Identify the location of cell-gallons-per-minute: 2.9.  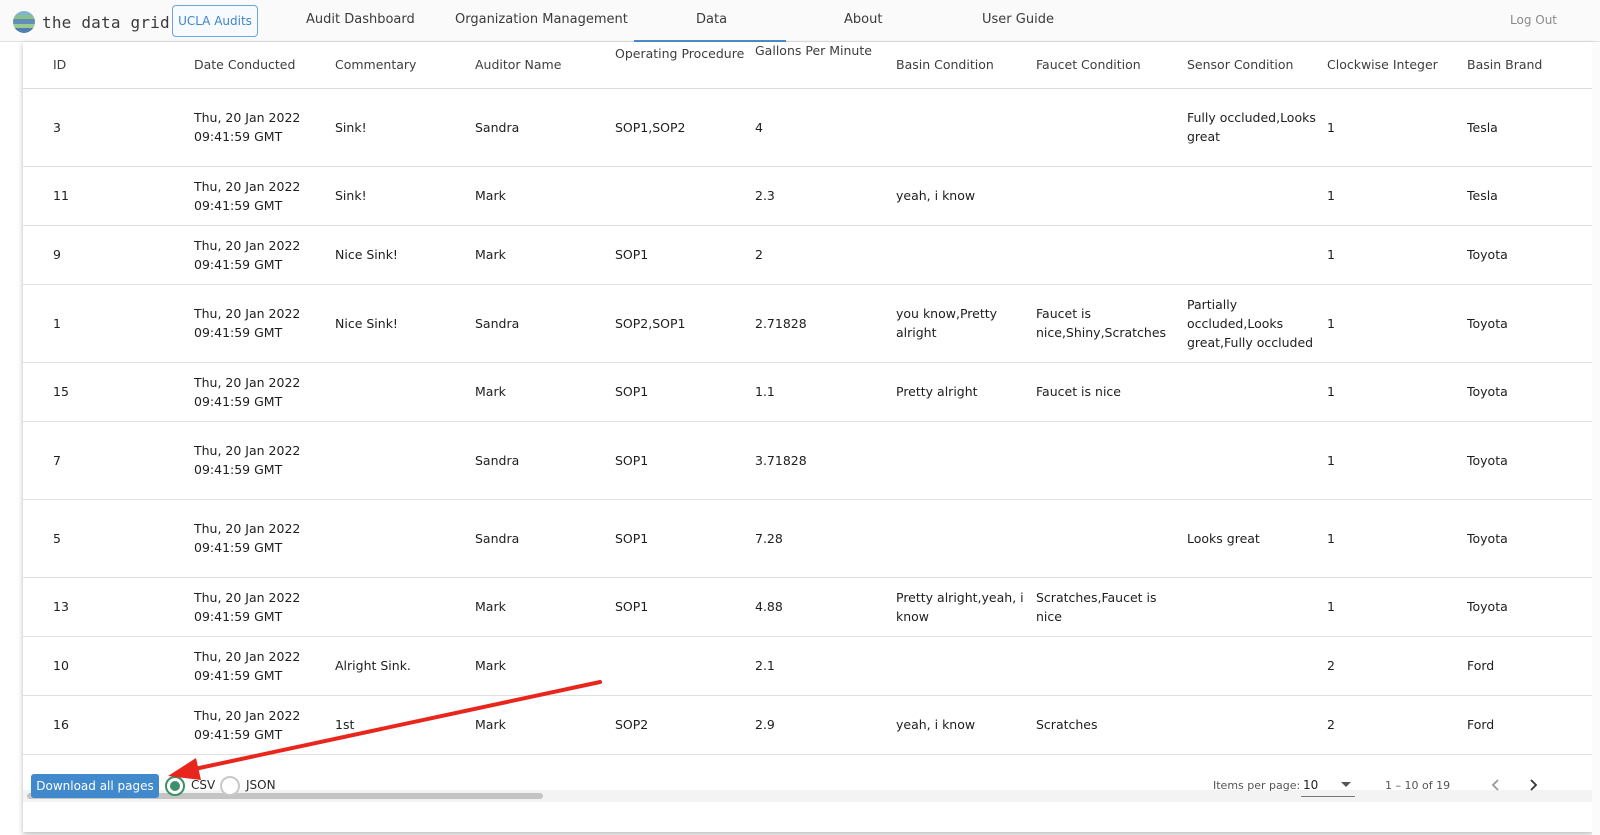
(825, 725).